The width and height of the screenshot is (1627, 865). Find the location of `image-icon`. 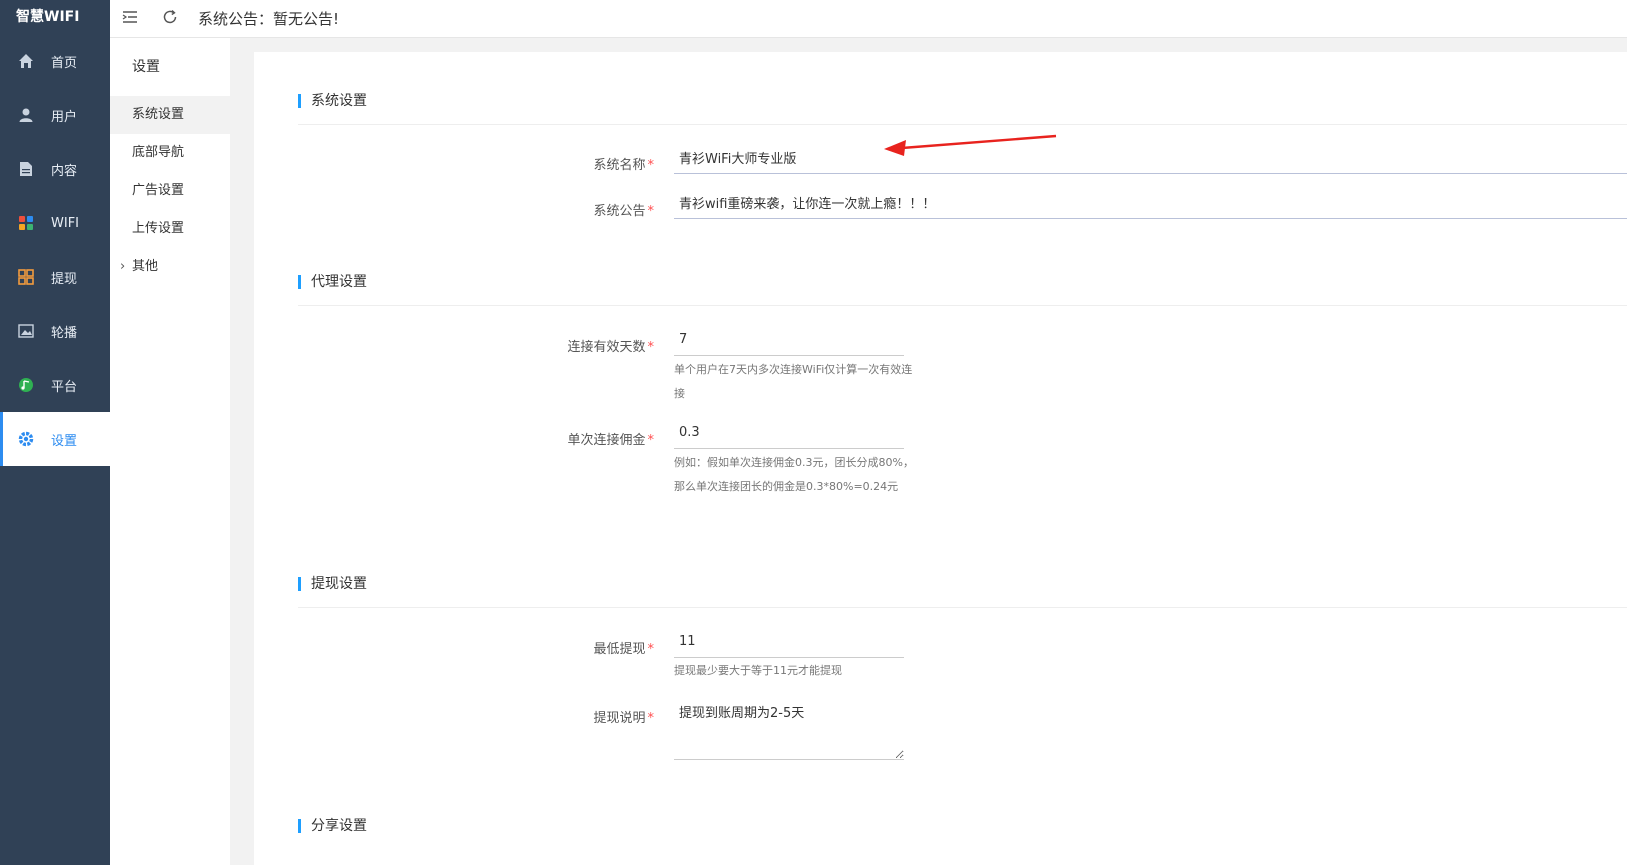

image-icon is located at coordinates (26, 331).